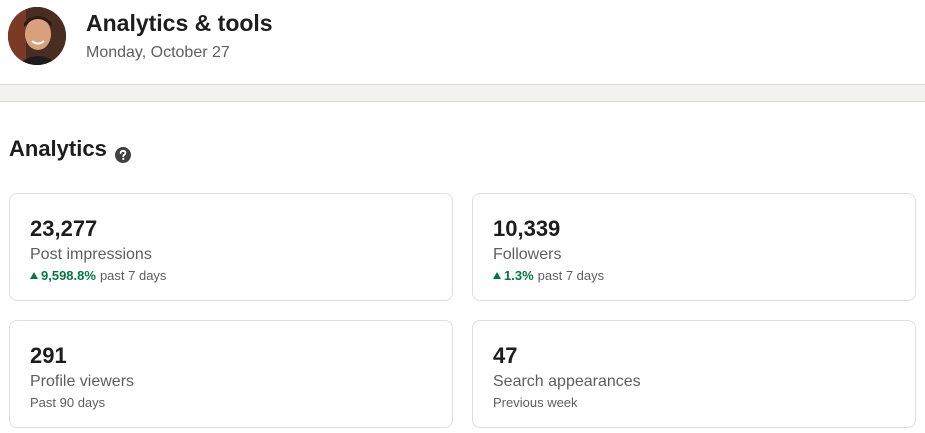 The width and height of the screenshot is (925, 433). What do you see at coordinates (231, 374) in the screenshot?
I see `profile-viewers-card: 291 Profile viewers Past 90 days` at bounding box center [231, 374].